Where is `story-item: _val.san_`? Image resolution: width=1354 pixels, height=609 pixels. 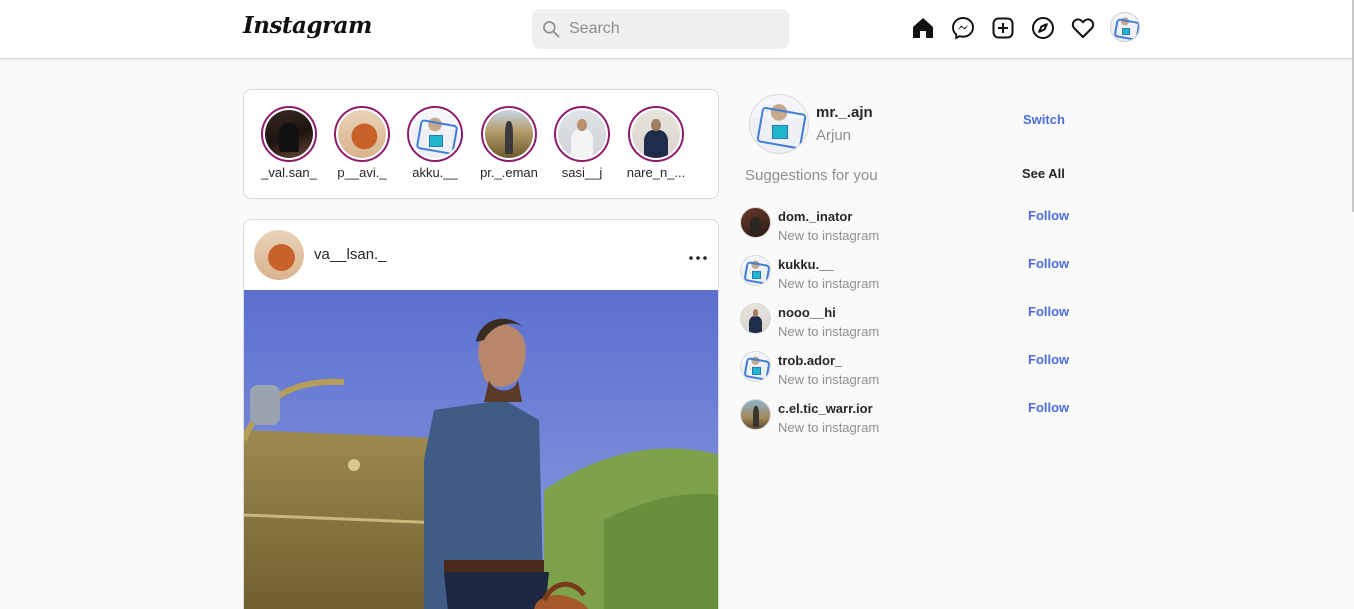
story-item: _val.san_ is located at coordinates (289, 143).